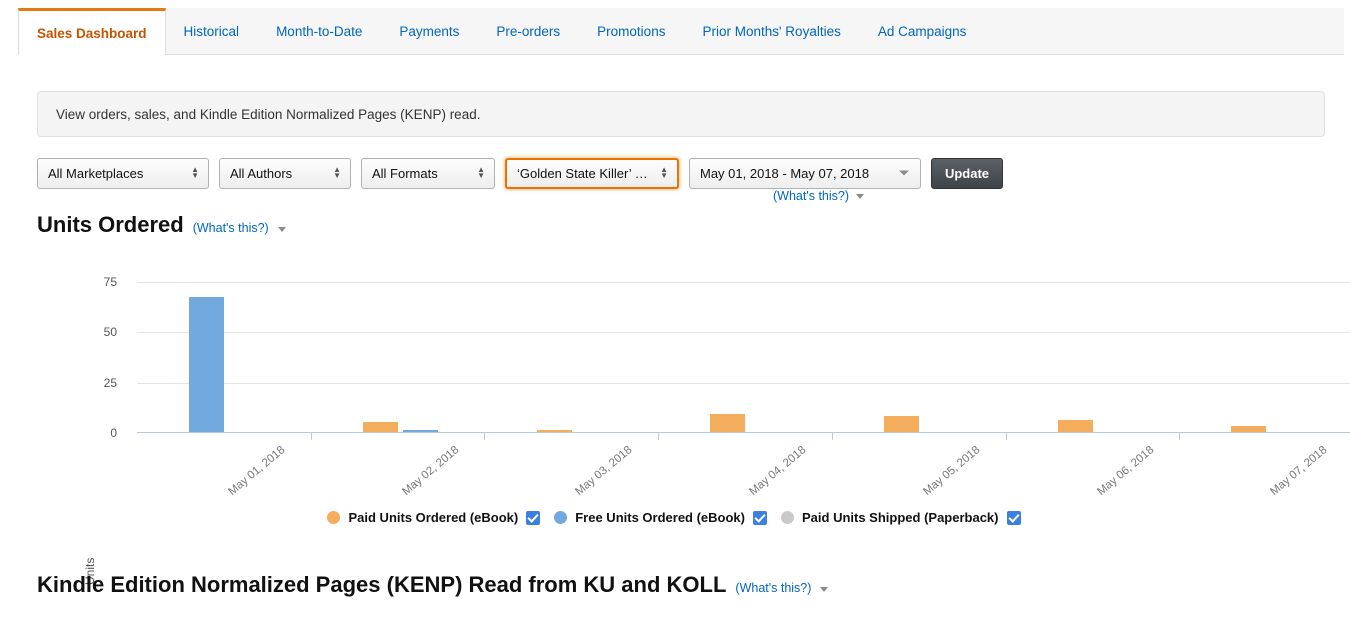  What do you see at coordinates (1299, 471) in the screenshot?
I see `x-axis-tick-label: May 07, 2018` at bounding box center [1299, 471].